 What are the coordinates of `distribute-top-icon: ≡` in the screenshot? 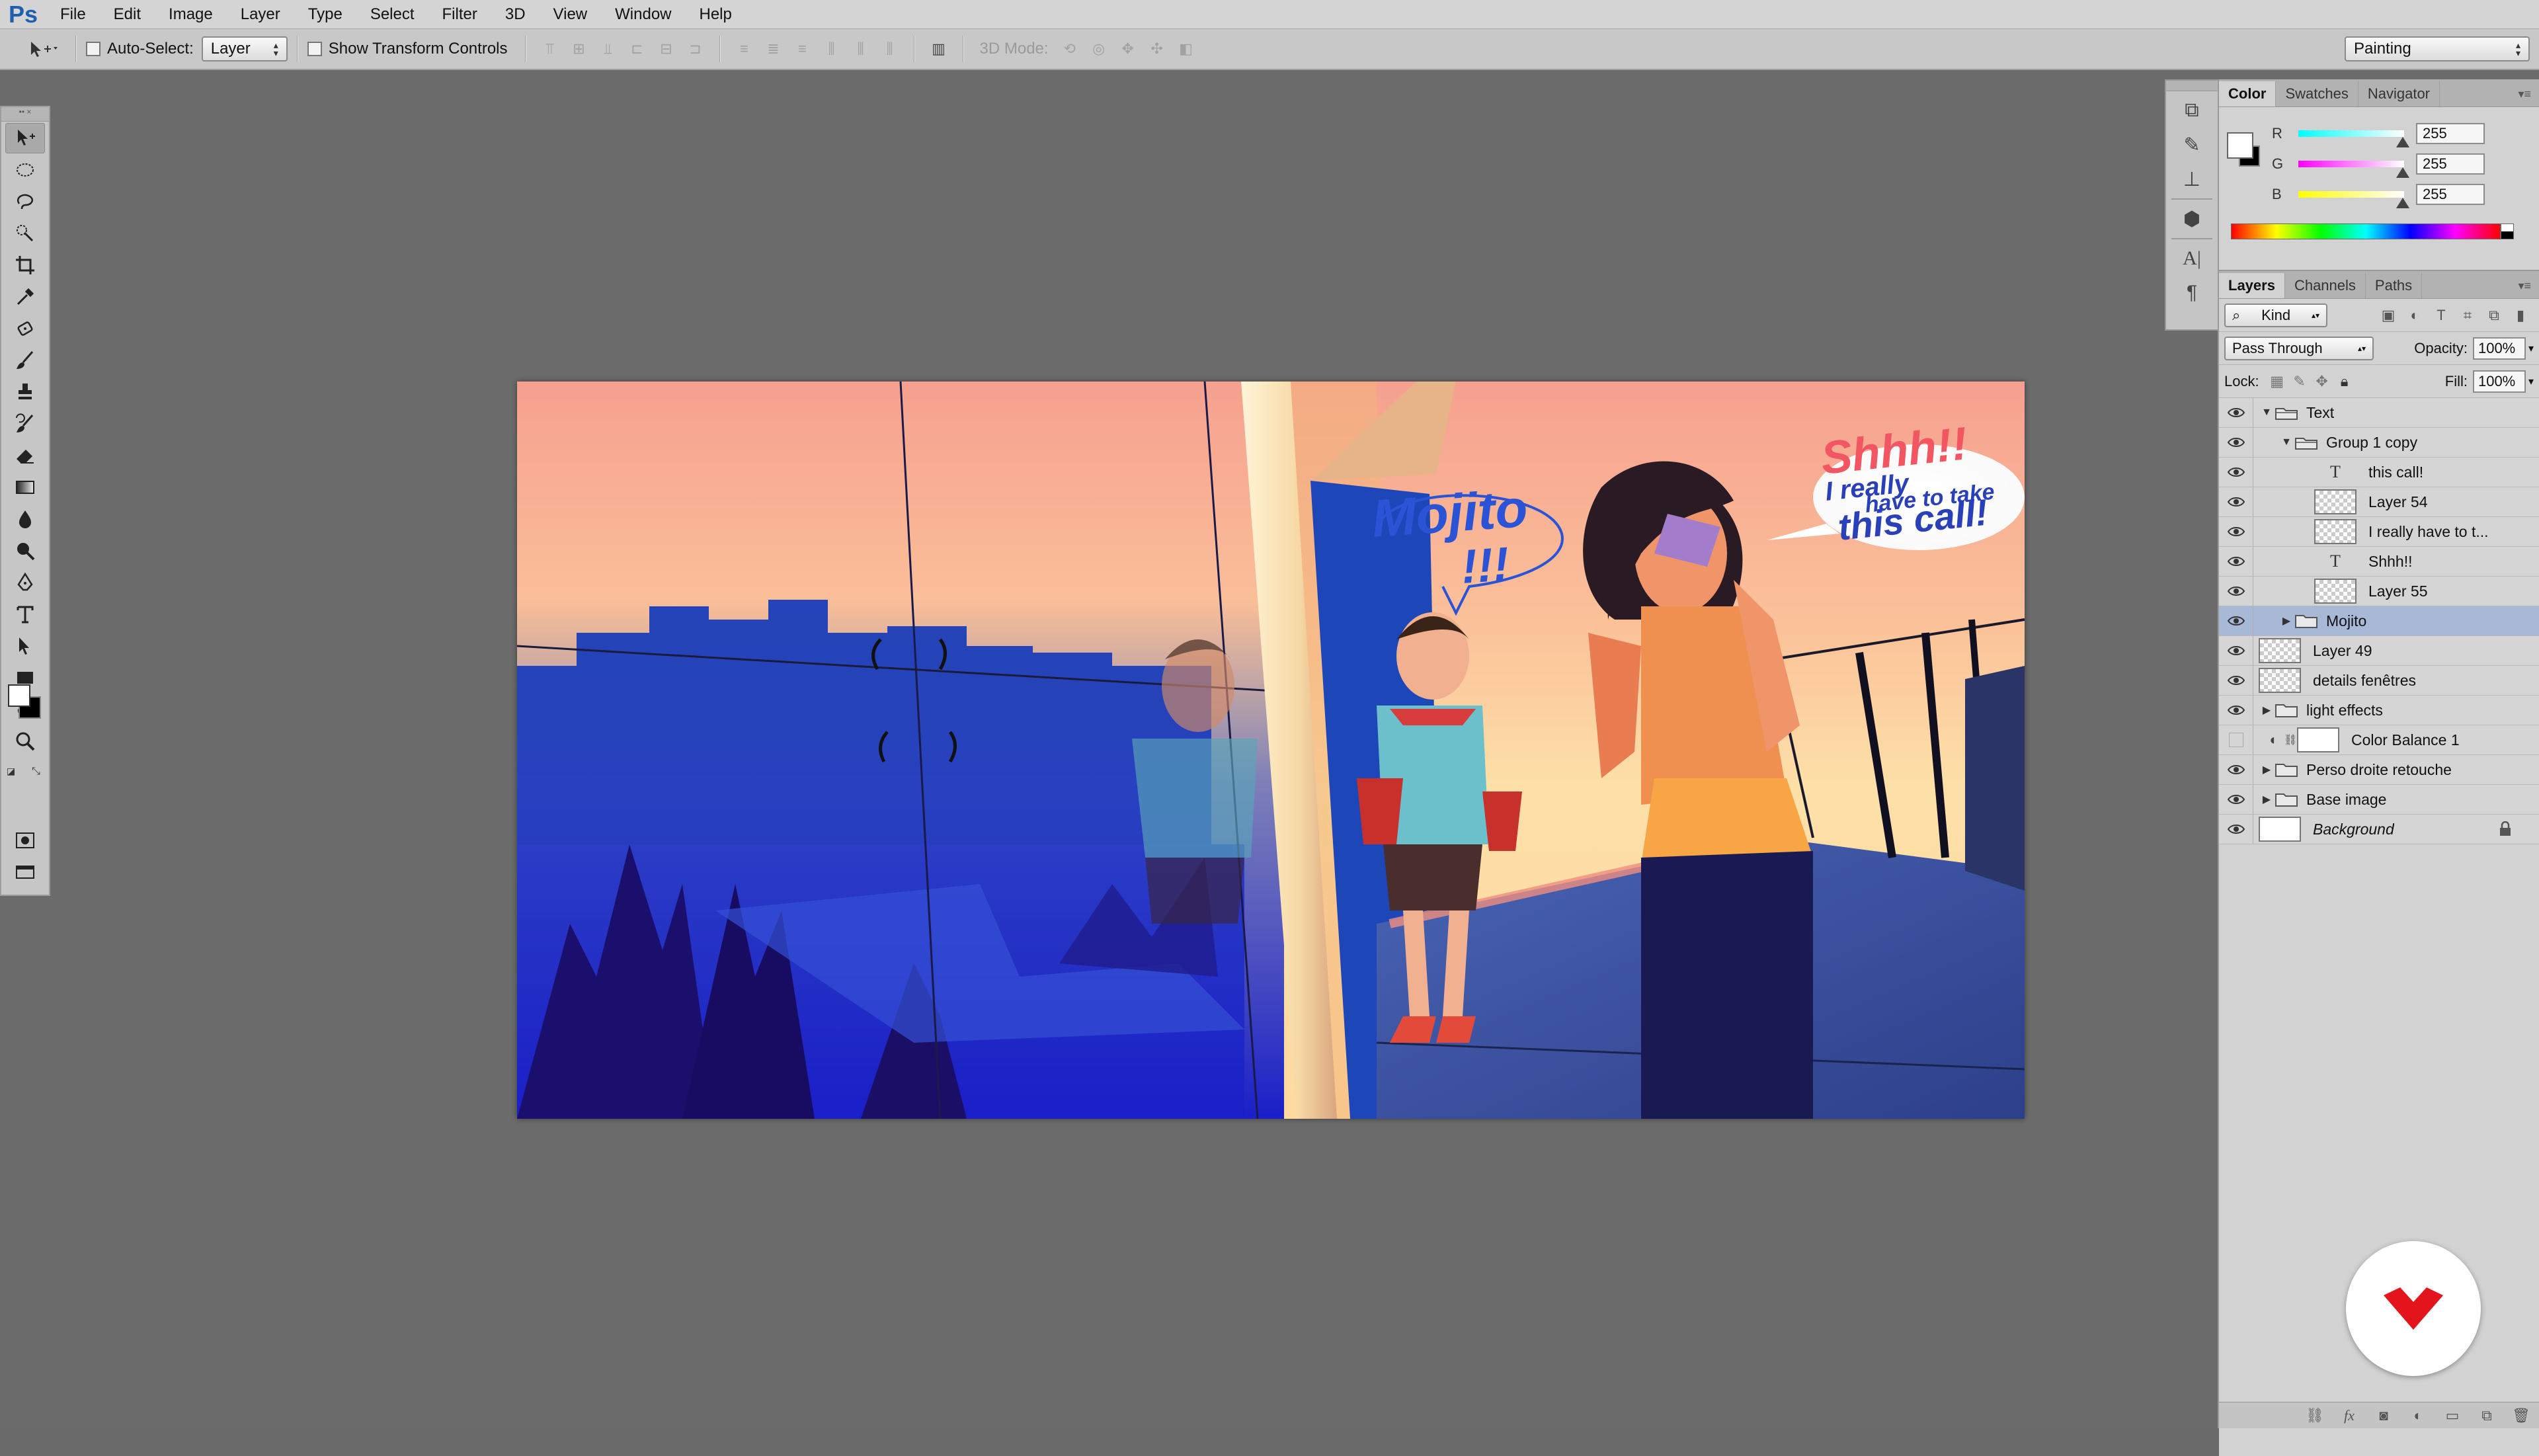 It's located at (745, 49).